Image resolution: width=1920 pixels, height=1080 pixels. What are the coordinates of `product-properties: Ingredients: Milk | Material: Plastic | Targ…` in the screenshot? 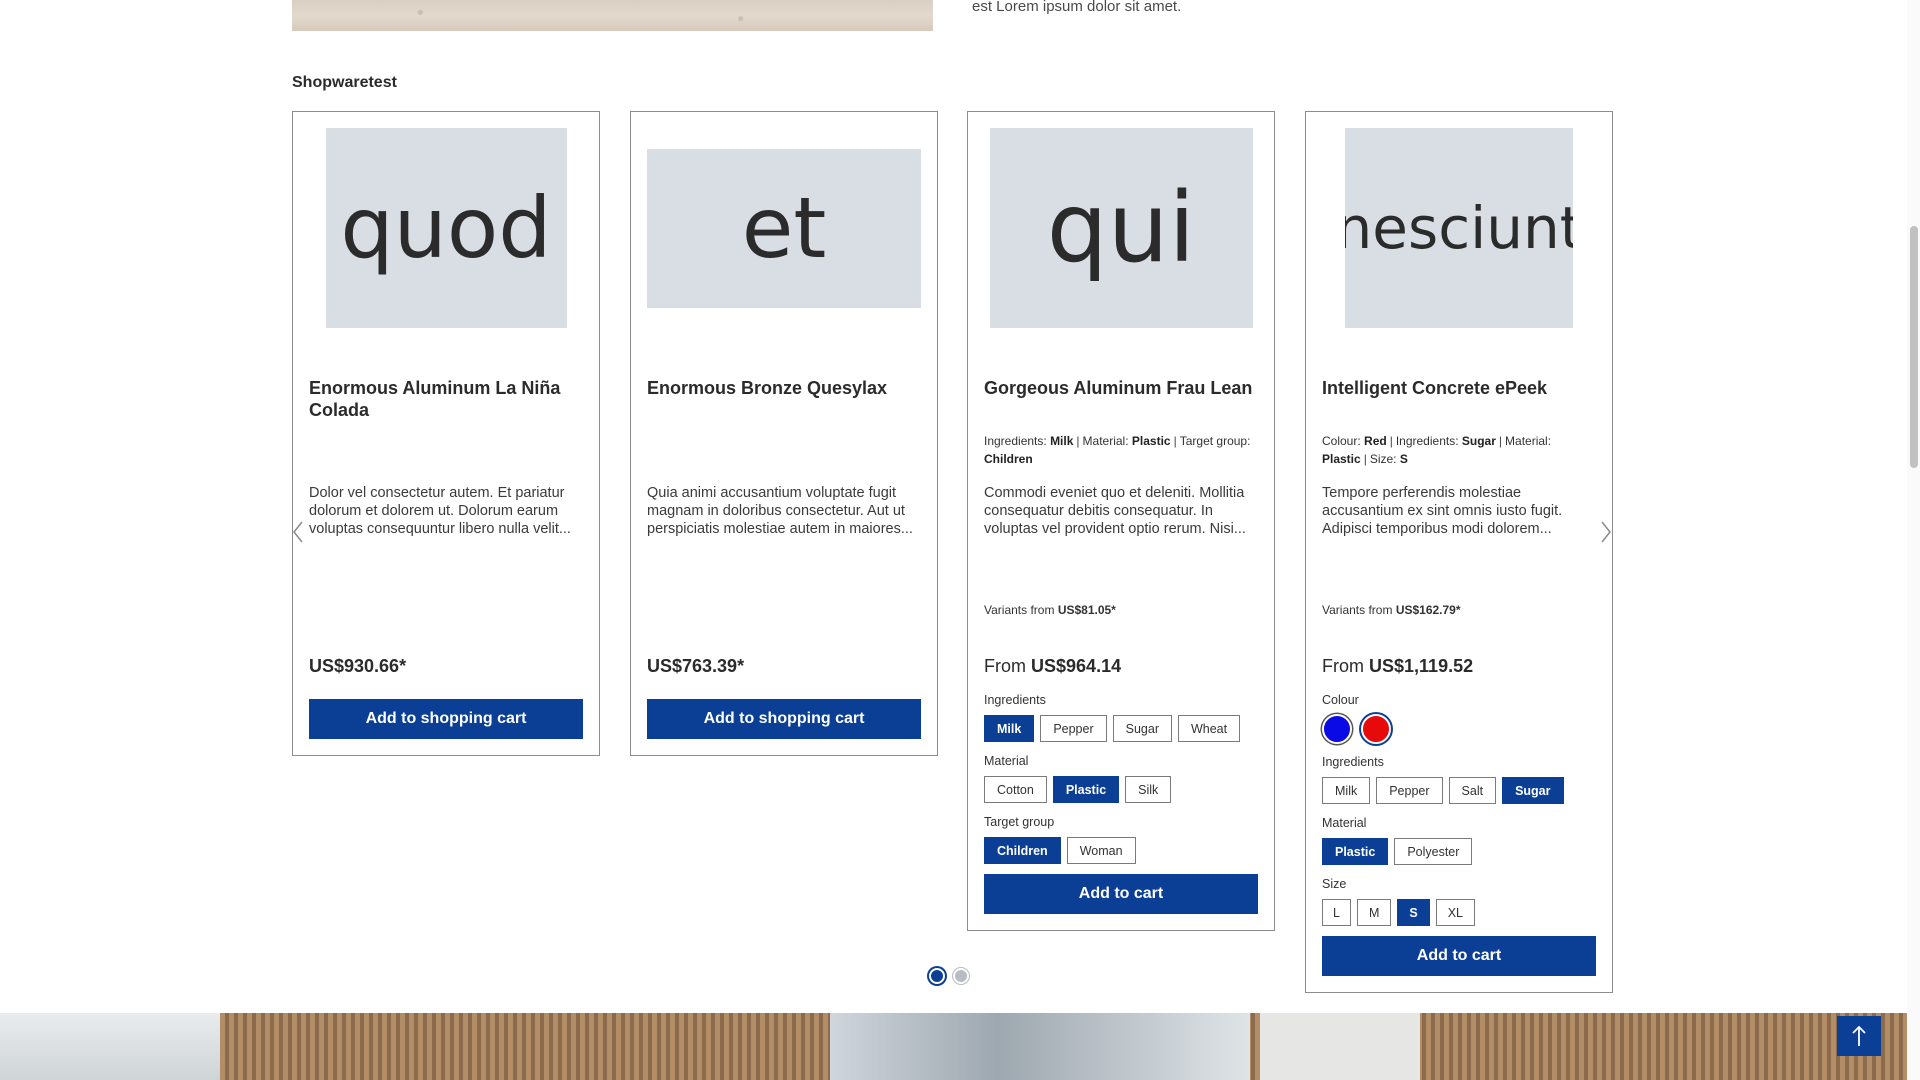 It's located at (1117, 450).